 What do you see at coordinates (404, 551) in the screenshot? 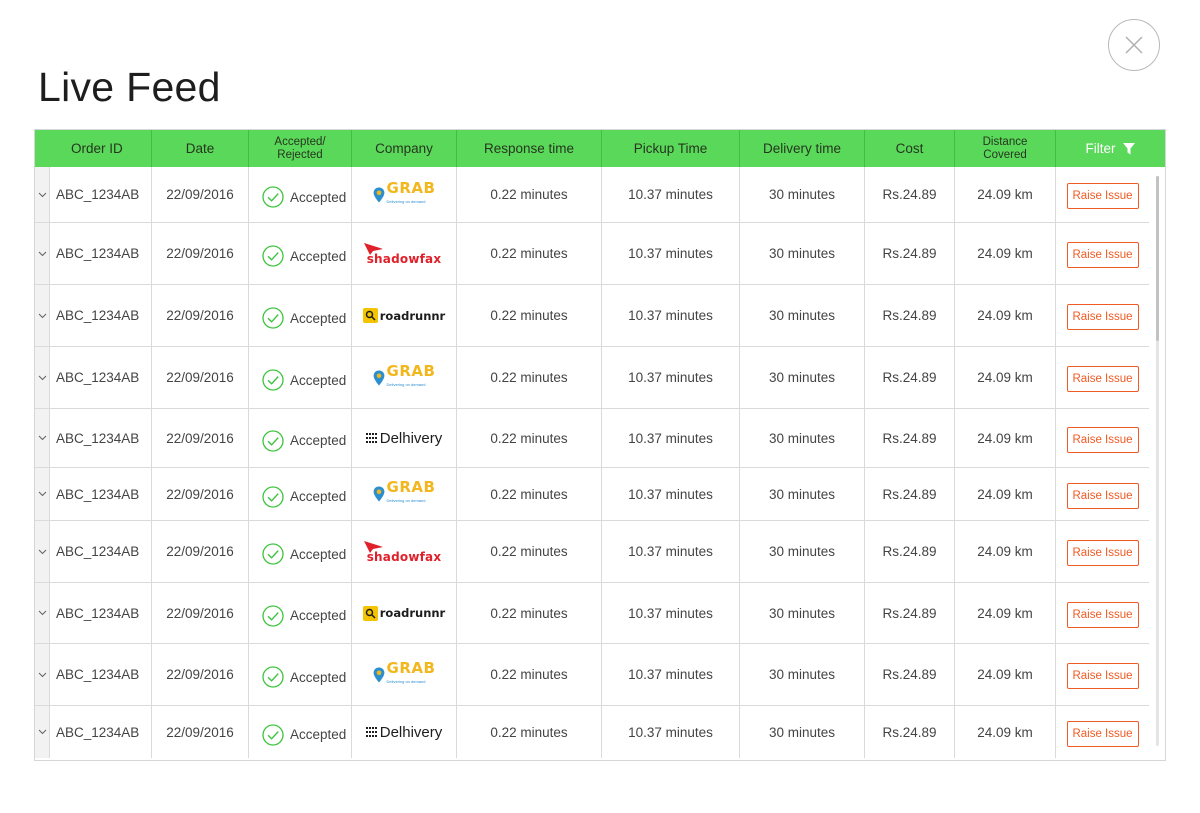
I see `cell-company: shadowfax` at bounding box center [404, 551].